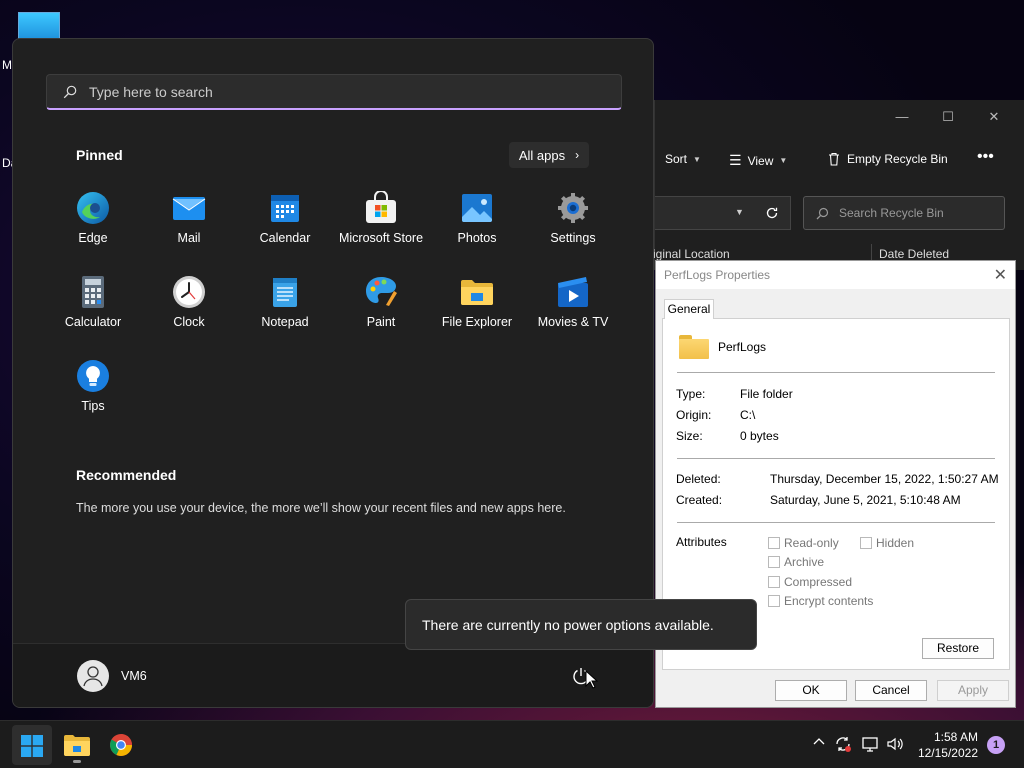  I want to click on column-original-location: iginal Location, so click(691, 254).